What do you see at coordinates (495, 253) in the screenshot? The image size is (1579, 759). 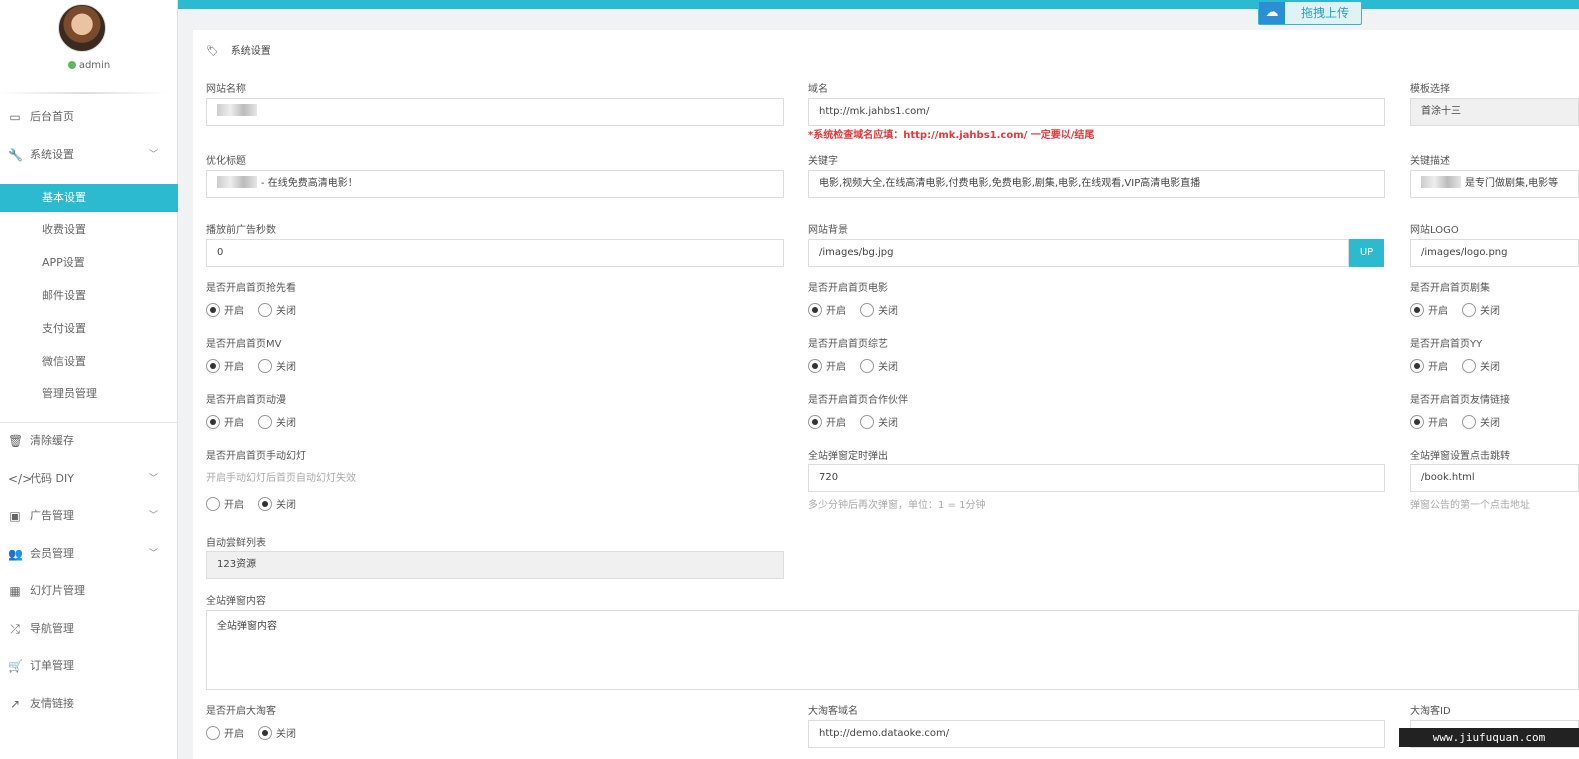 I see `ad-seconds-input: 0` at bounding box center [495, 253].